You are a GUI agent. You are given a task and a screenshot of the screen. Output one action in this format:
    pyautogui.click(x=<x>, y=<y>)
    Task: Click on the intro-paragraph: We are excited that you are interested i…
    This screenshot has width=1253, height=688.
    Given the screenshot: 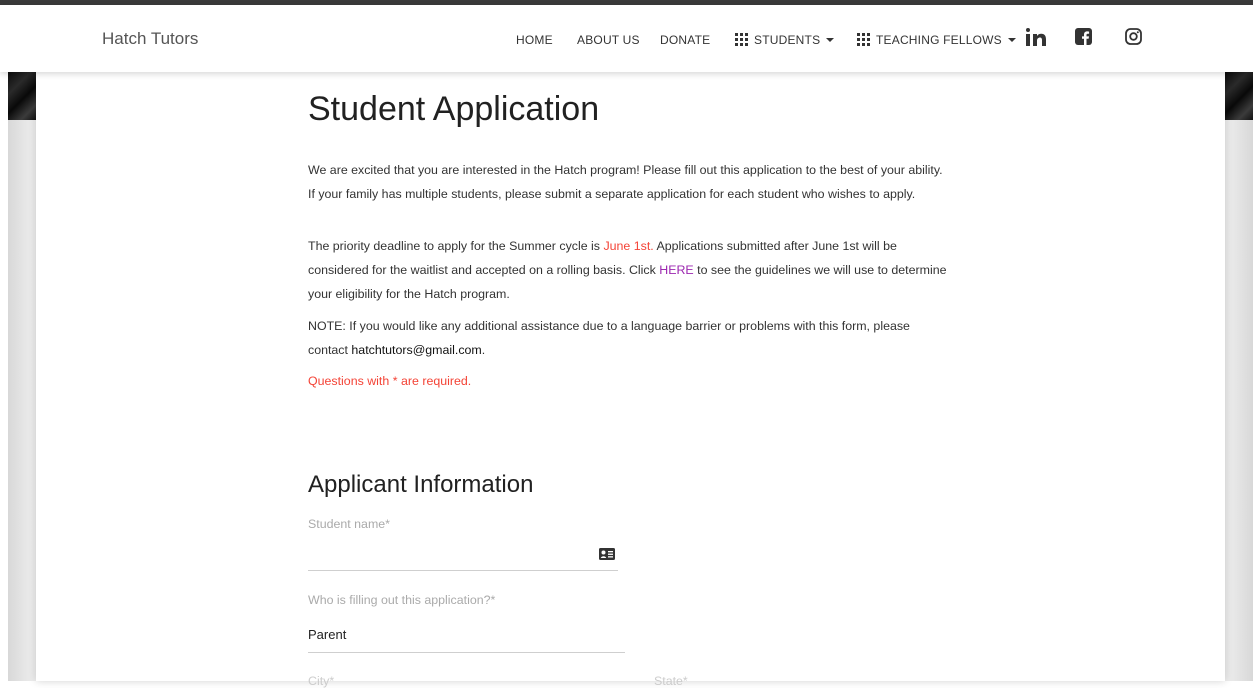 What is the action you would take?
    pyautogui.click(x=625, y=182)
    